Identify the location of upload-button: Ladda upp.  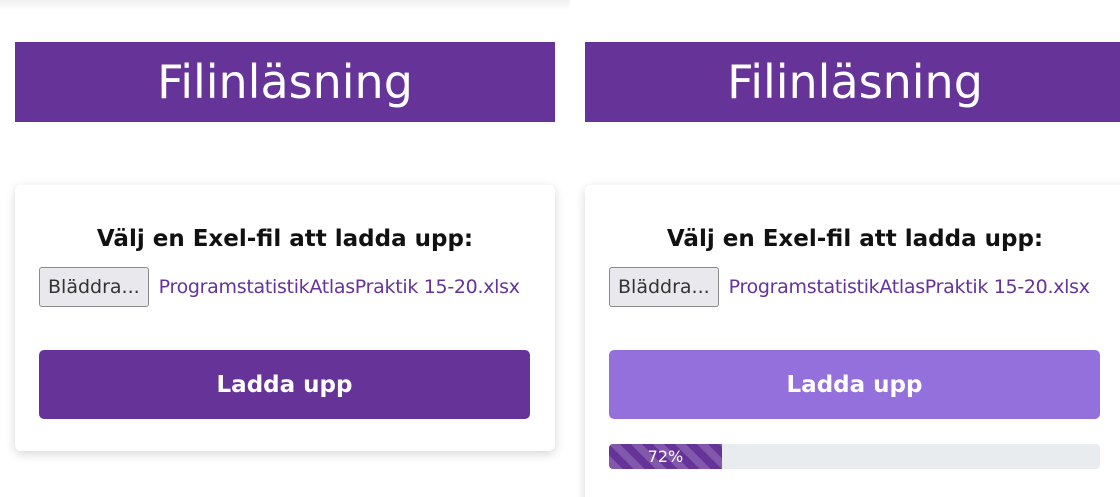
(284, 384).